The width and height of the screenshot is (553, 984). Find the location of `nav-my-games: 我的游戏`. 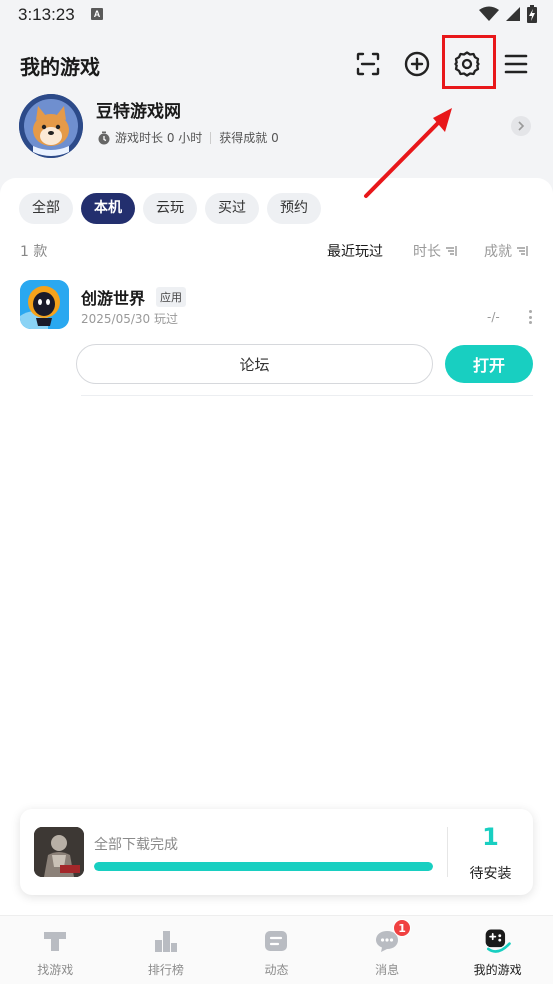

nav-my-games: 我的游戏 is located at coordinates (497, 950).